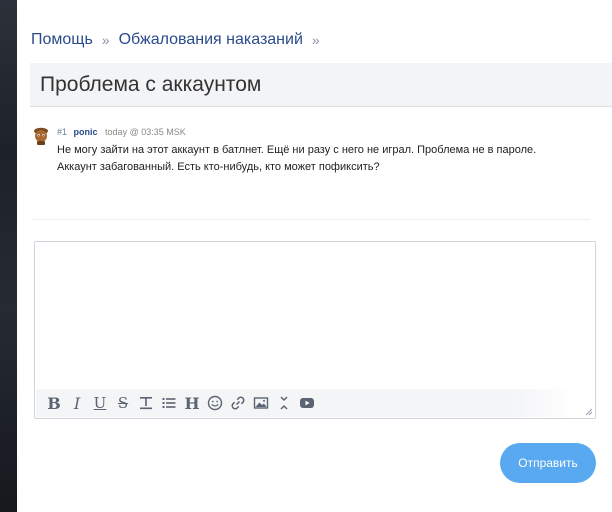  What do you see at coordinates (238, 403) in the screenshot?
I see `link-icon` at bounding box center [238, 403].